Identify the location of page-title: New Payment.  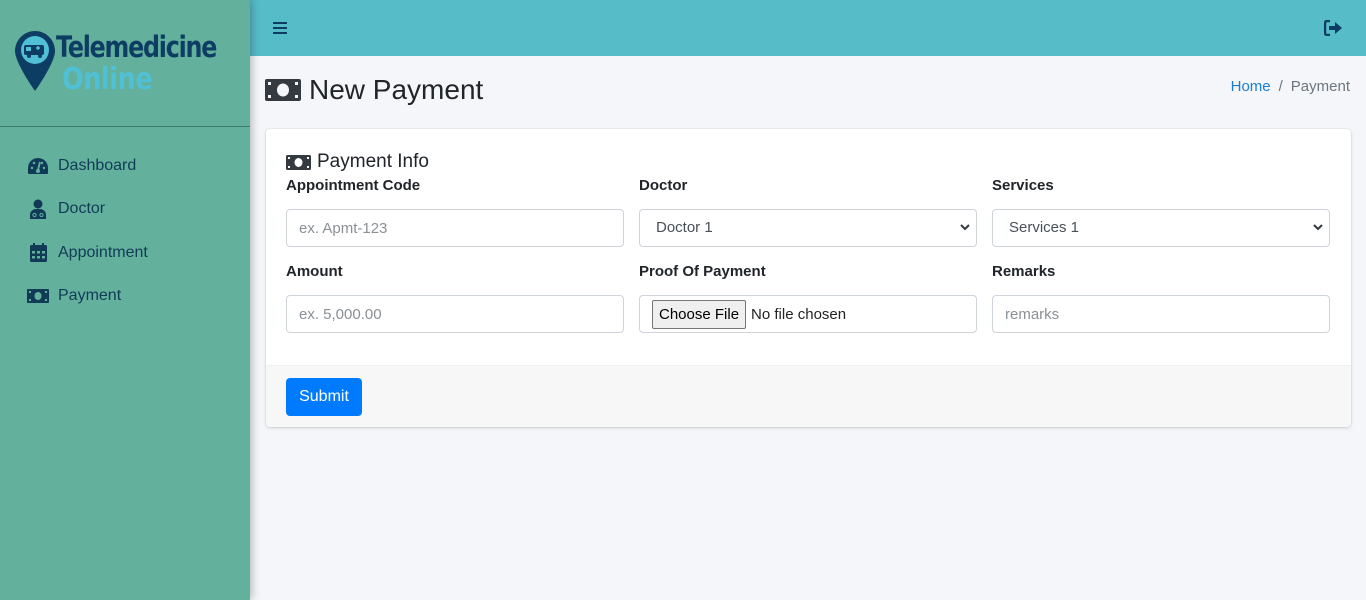
(396, 89).